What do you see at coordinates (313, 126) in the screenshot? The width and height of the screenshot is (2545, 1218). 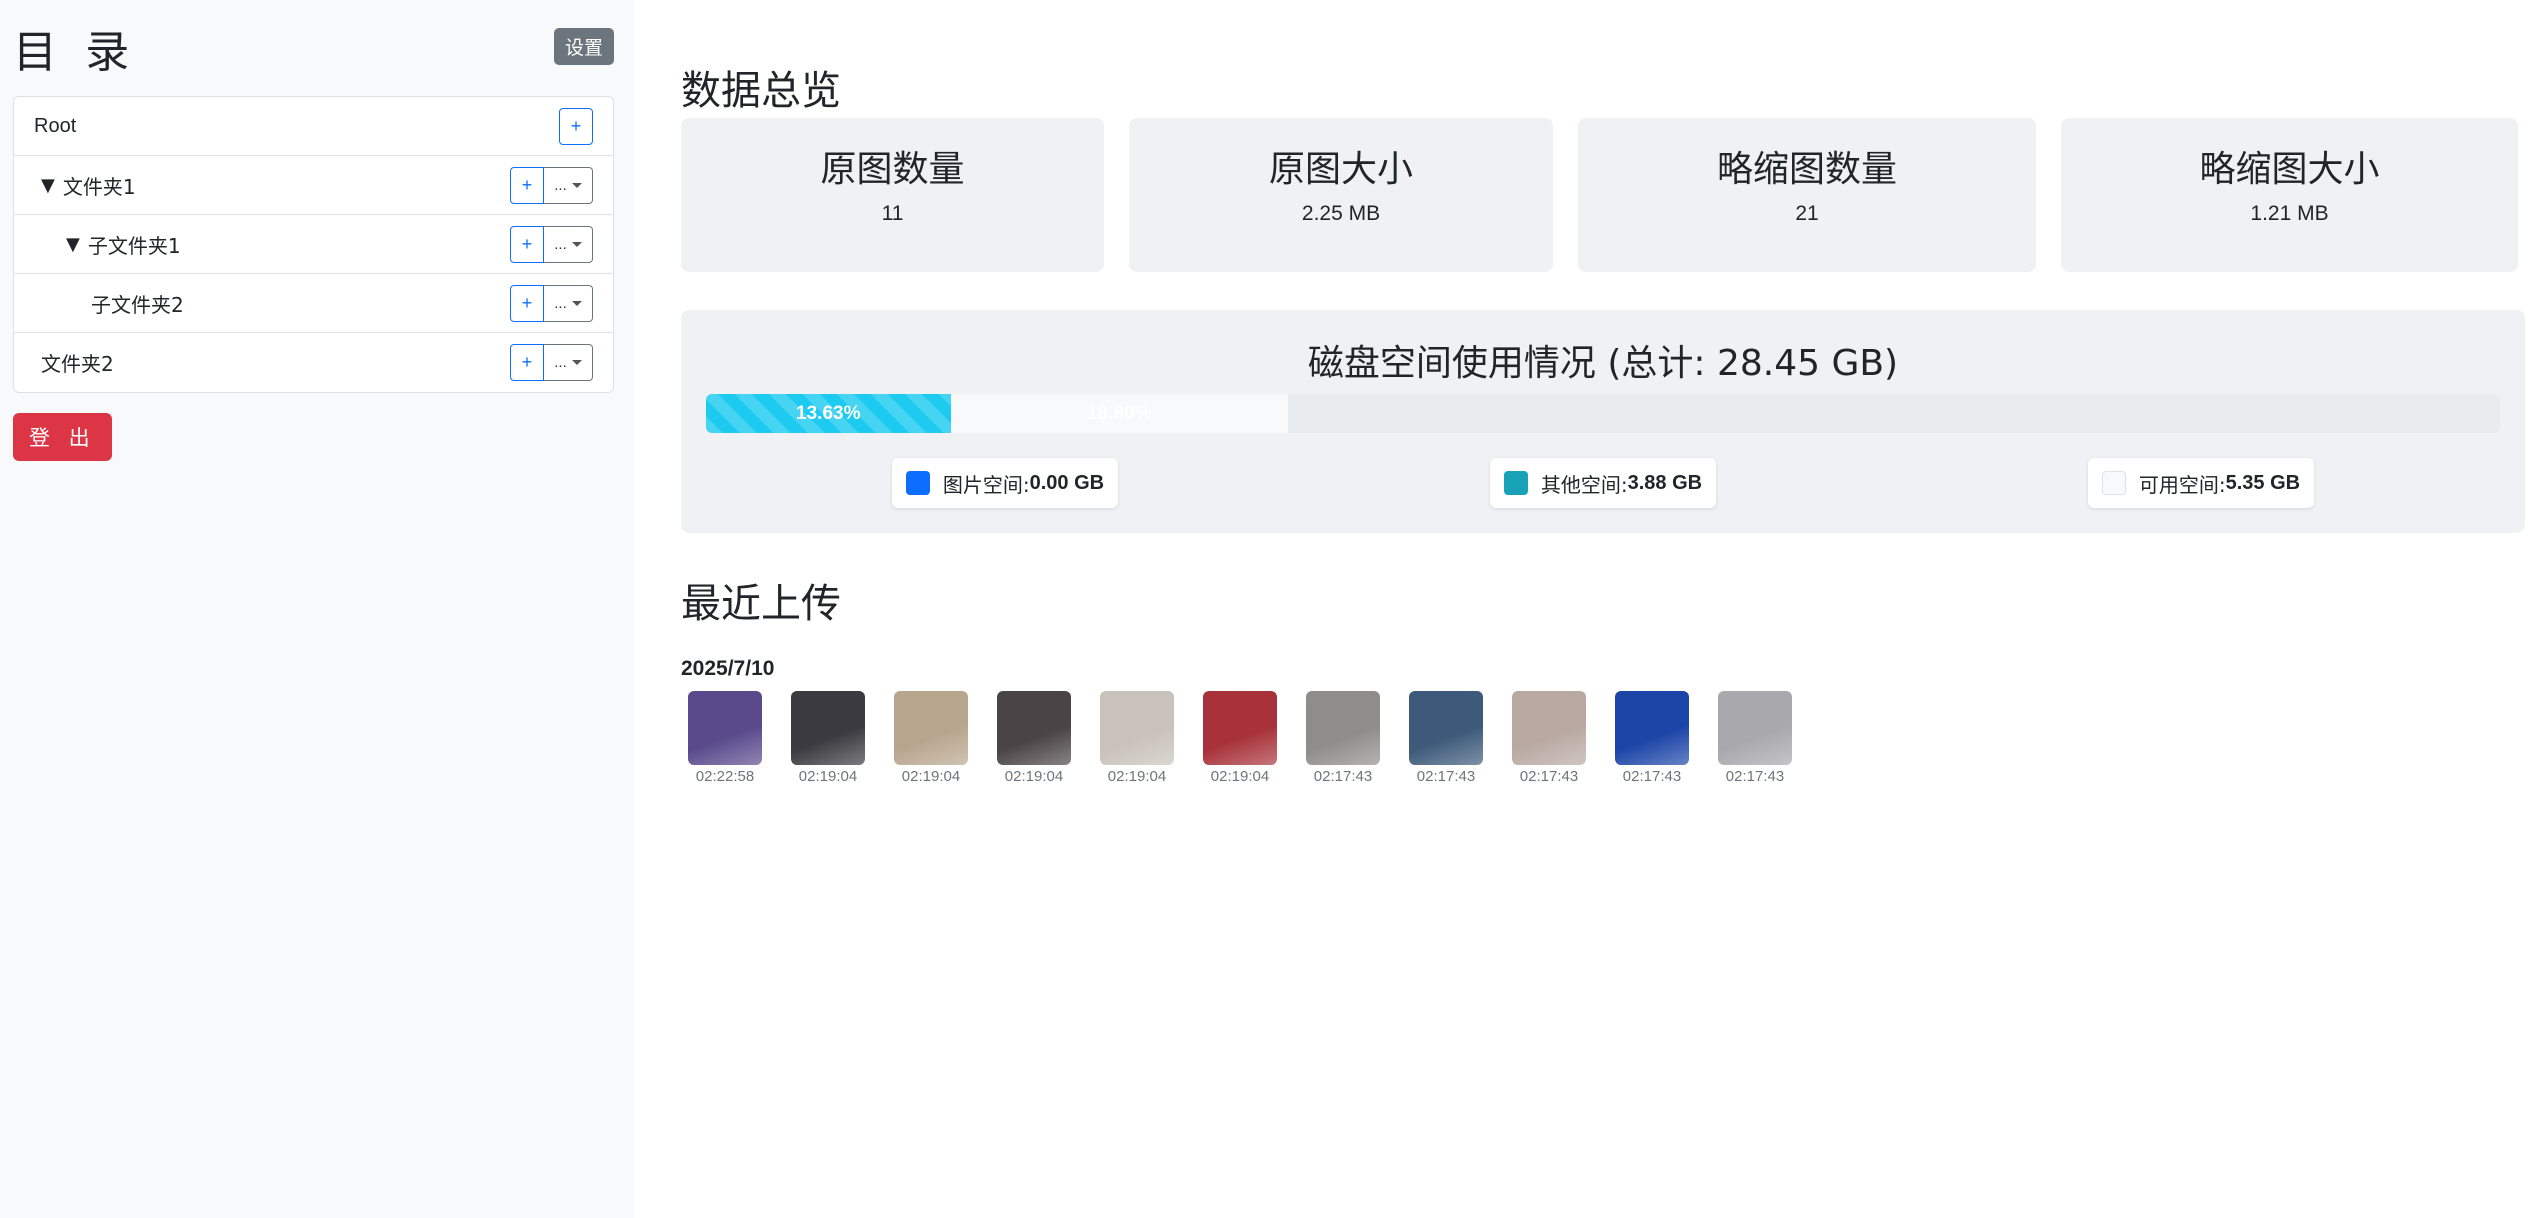 I see `tree-row: Root +` at bounding box center [313, 126].